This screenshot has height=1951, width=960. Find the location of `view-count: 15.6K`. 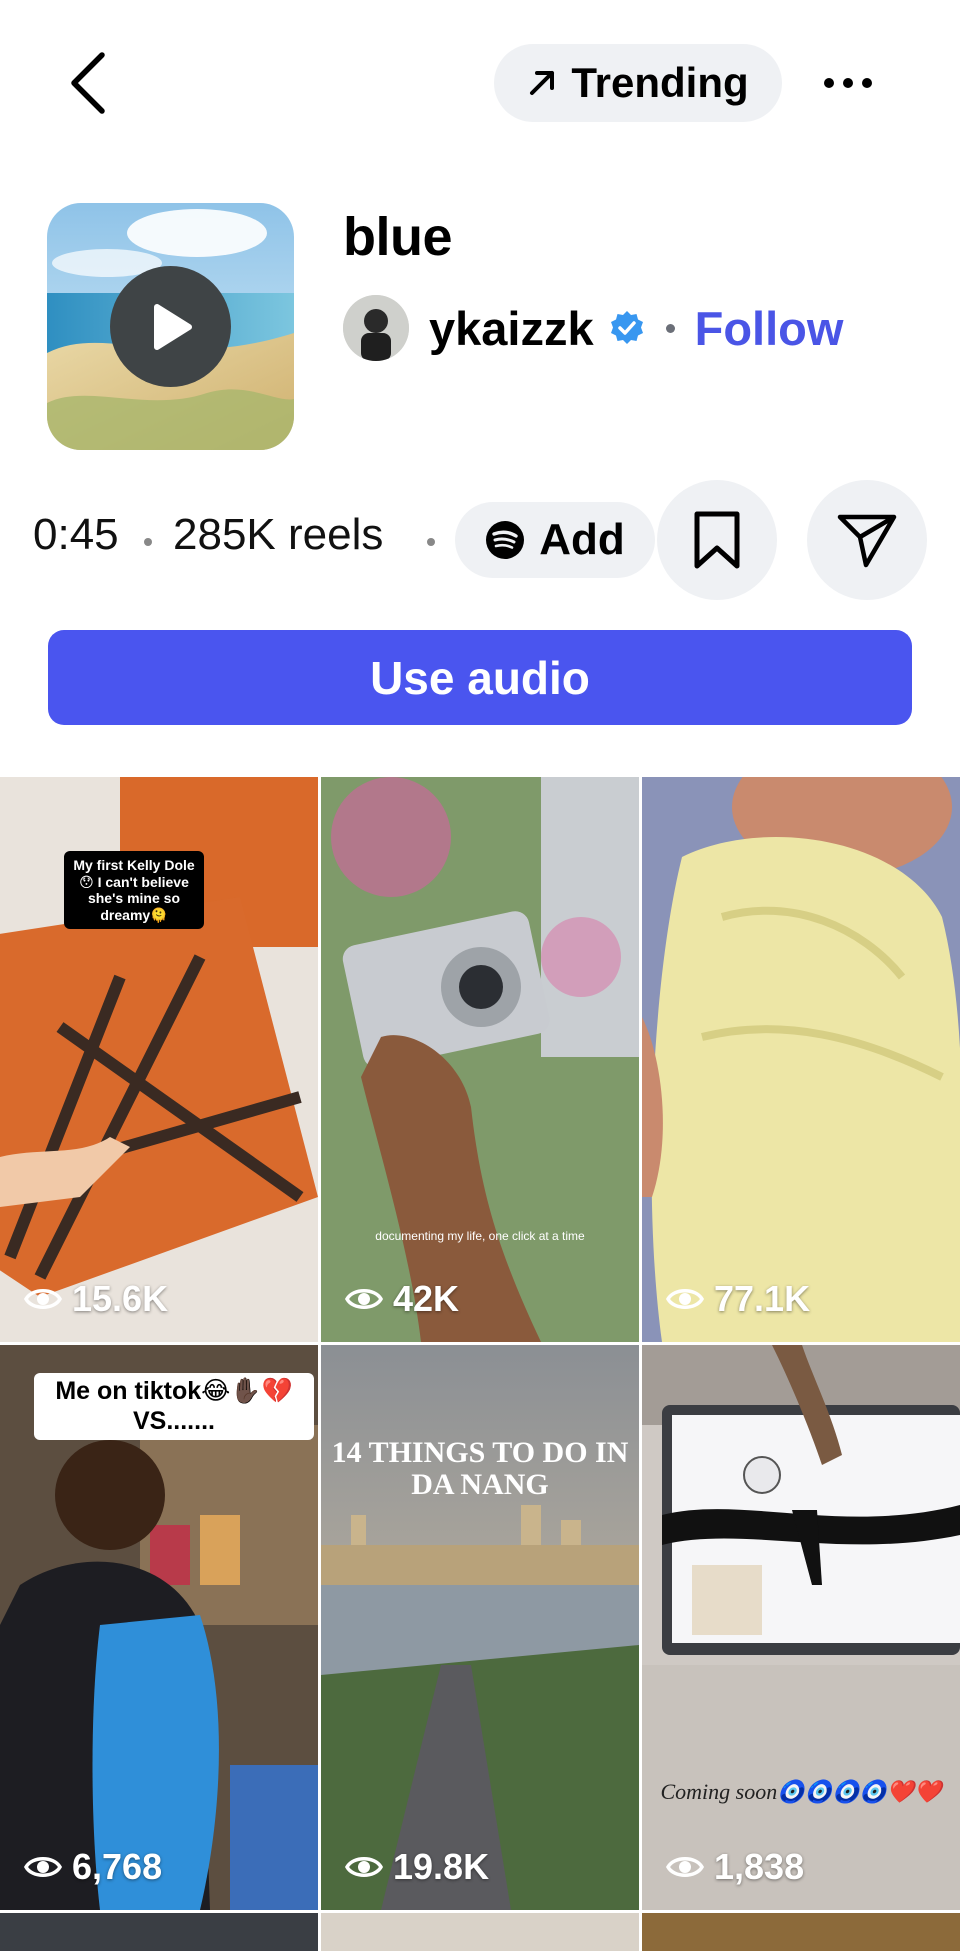

view-count: 15.6K is located at coordinates (96, 1299).